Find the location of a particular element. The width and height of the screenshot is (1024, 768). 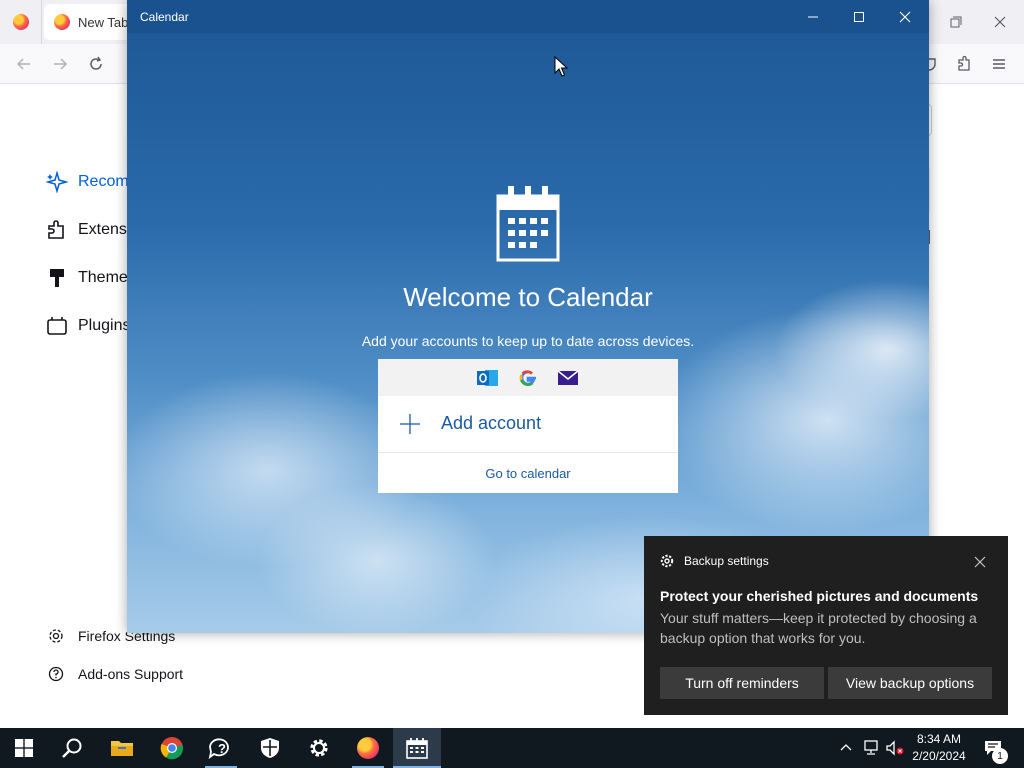

category-plugins: Plugins is located at coordinates (88, 326).